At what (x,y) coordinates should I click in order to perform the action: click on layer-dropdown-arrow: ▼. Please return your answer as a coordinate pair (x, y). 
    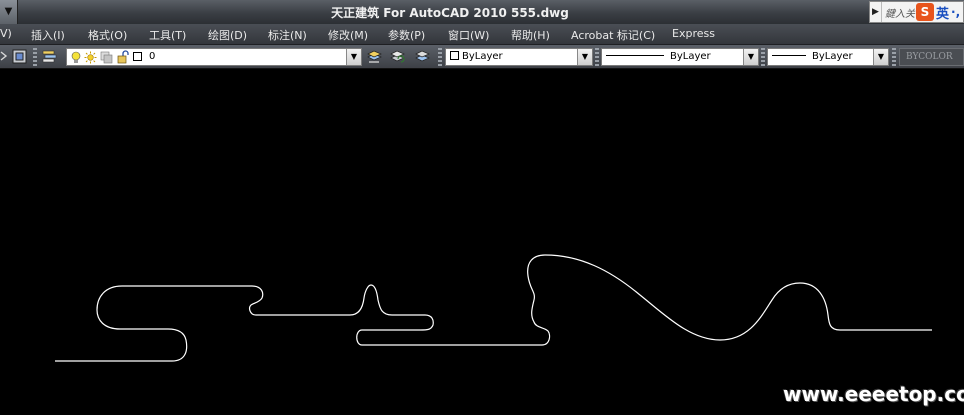
    Looking at the image, I should click on (353, 57).